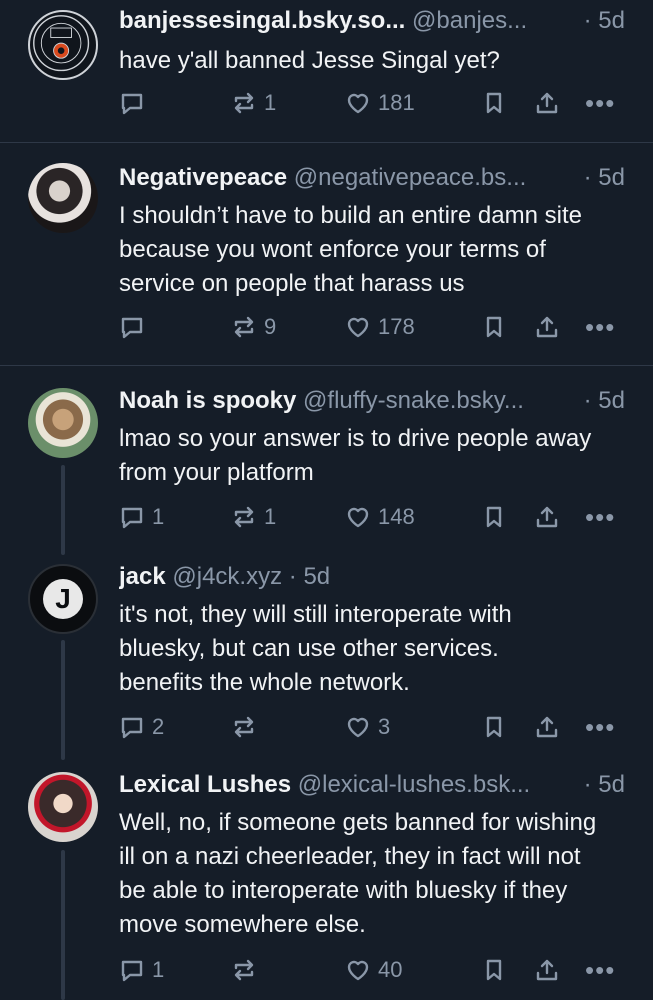 The height and width of the screenshot is (1000, 653). Describe the element at coordinates (396, 326) in the screenshot. I see `like-count: 178` at that location.